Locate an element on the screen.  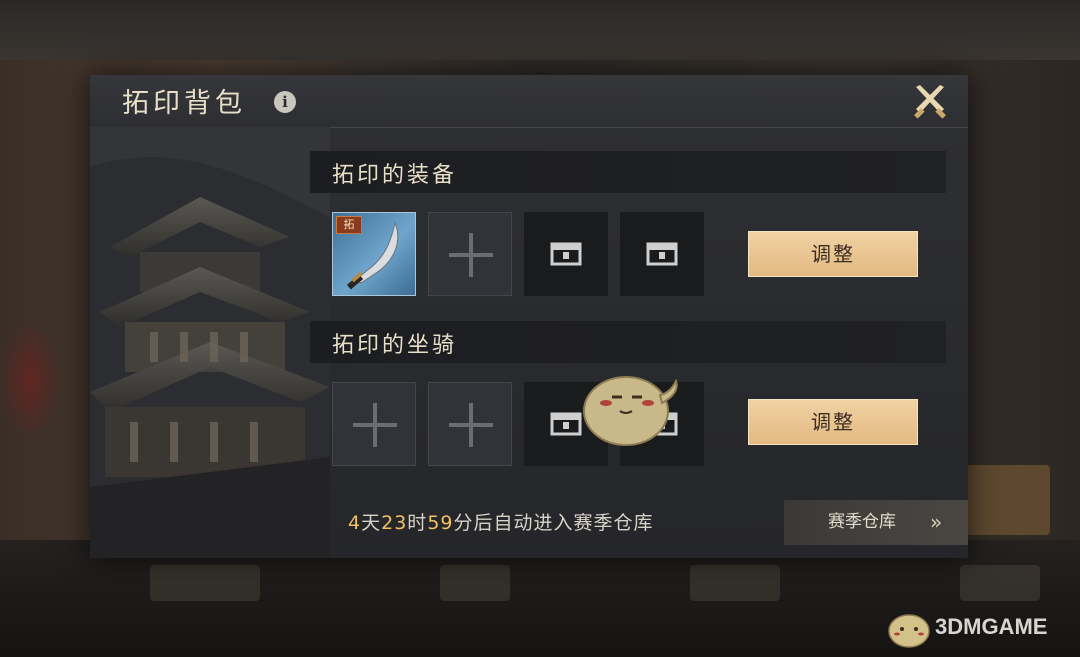
watermark-text: 3DMGAME is located at coordinates (991, 626).